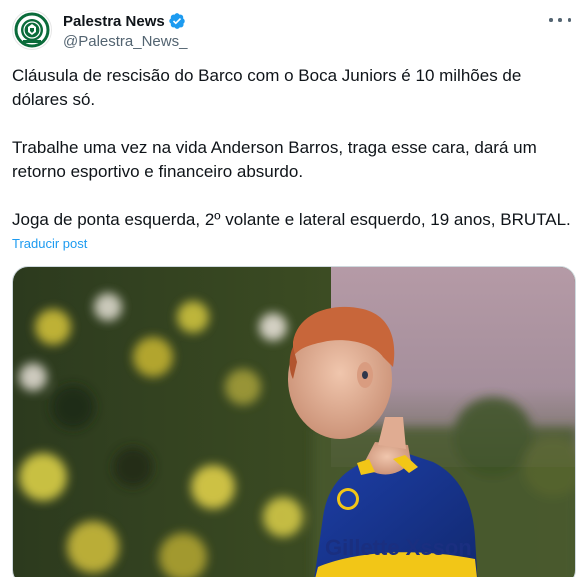 This screenshot has height=577, width=587. What do you see at coordinates (125, 31) in the screenshot?
I see `author-names: Palestra News @Palestra_News_` at bounding box center [125, 31].